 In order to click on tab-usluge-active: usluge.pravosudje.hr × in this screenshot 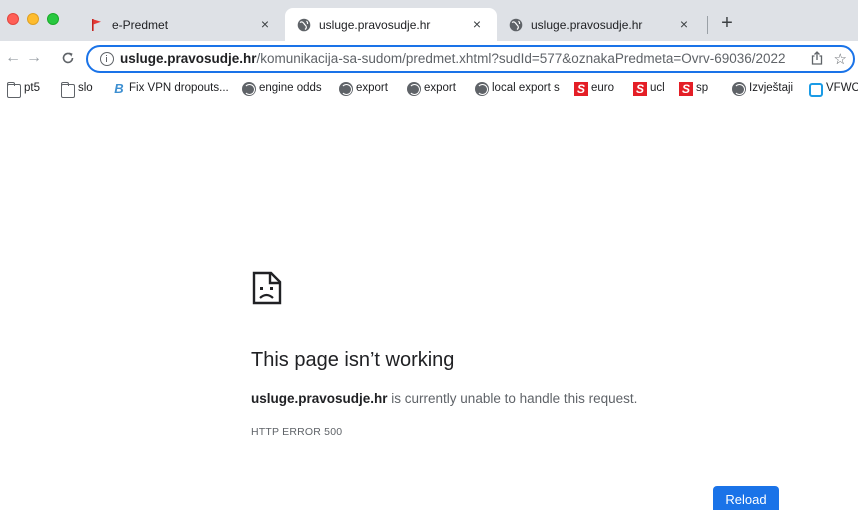, I will do `click(391, 24)`.